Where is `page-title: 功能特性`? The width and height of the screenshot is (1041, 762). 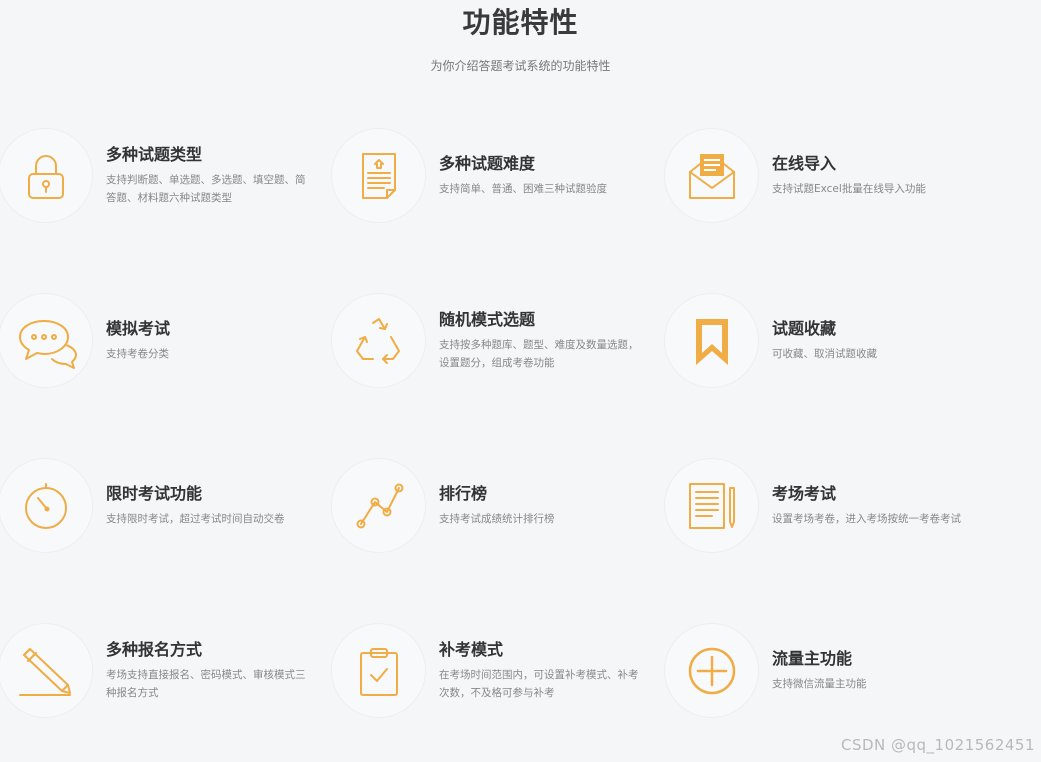
page-title: 功能特性 is located at coordinates (520, 22).